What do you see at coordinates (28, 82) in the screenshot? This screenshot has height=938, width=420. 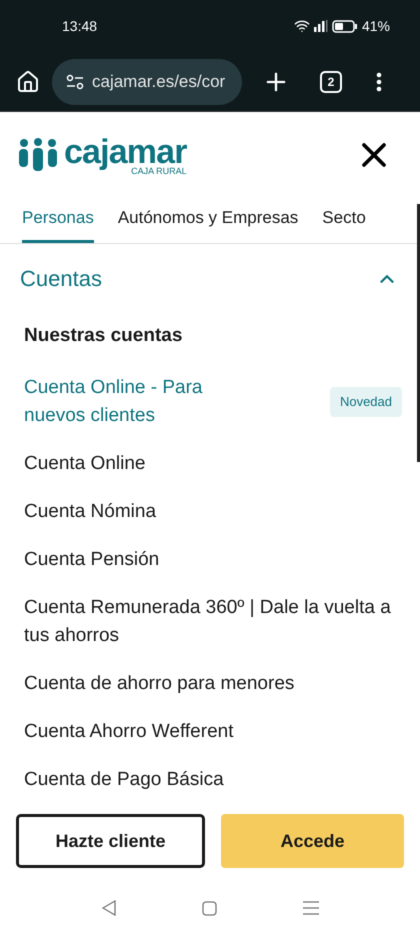 I see `home-button` at bounding box center [28, 82].